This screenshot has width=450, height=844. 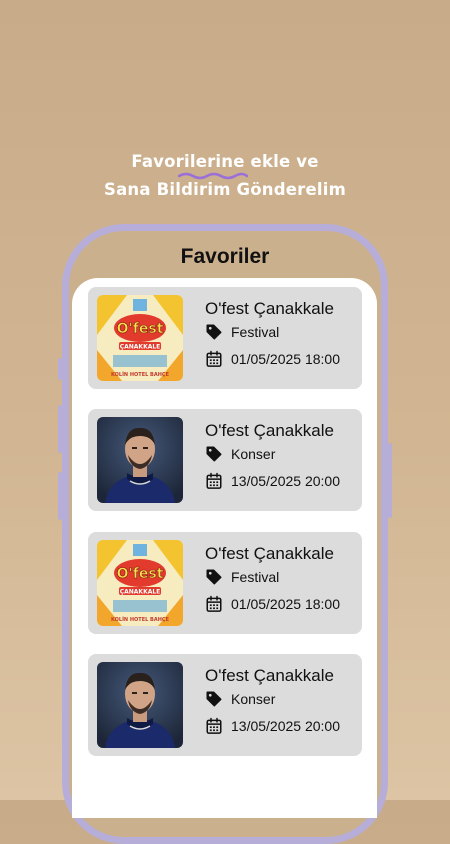 What do you see at coordinates (390, 480) in the screenshot?
I see `phone-side-button` at bounding box center [390, 480].